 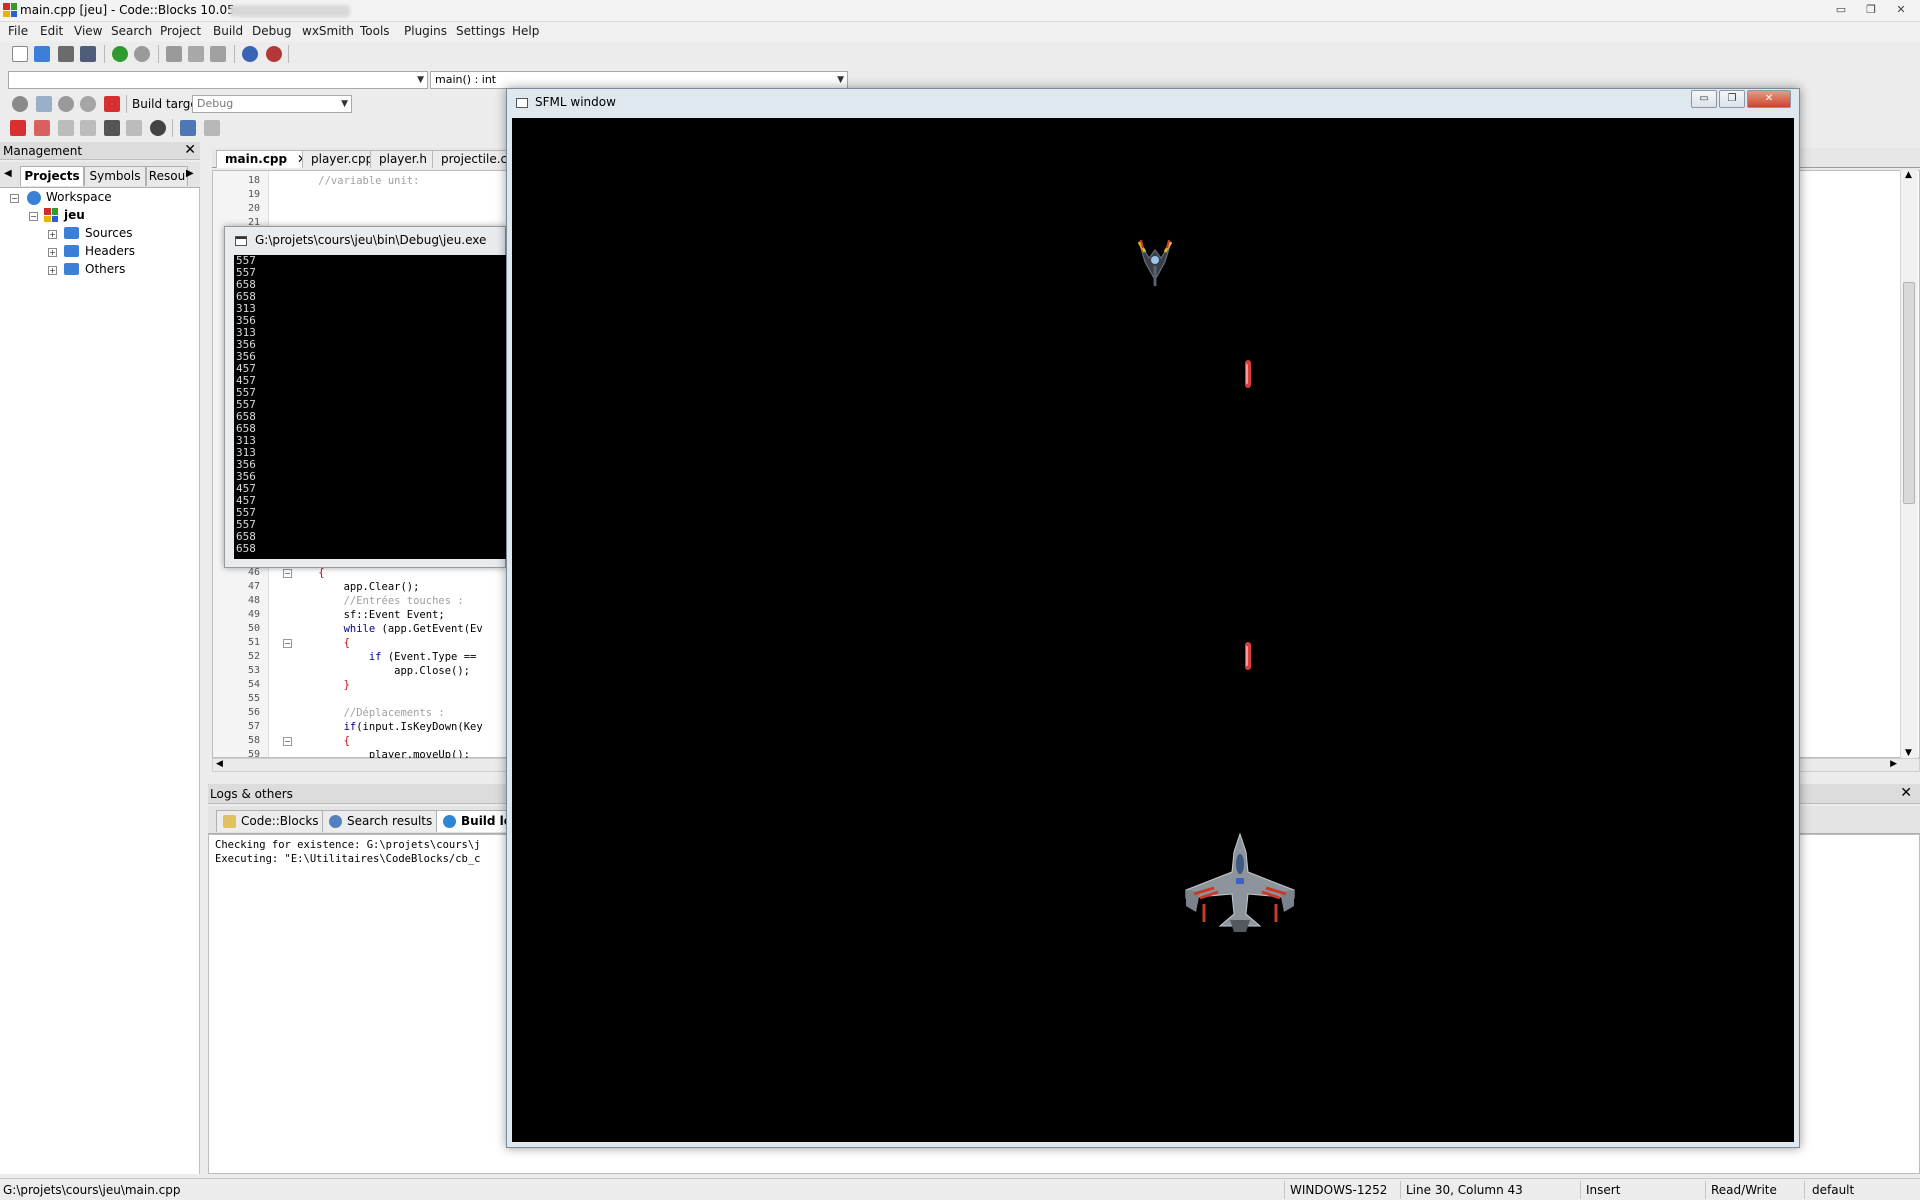 I want to click on save-icon, so click(x=66, y=54).